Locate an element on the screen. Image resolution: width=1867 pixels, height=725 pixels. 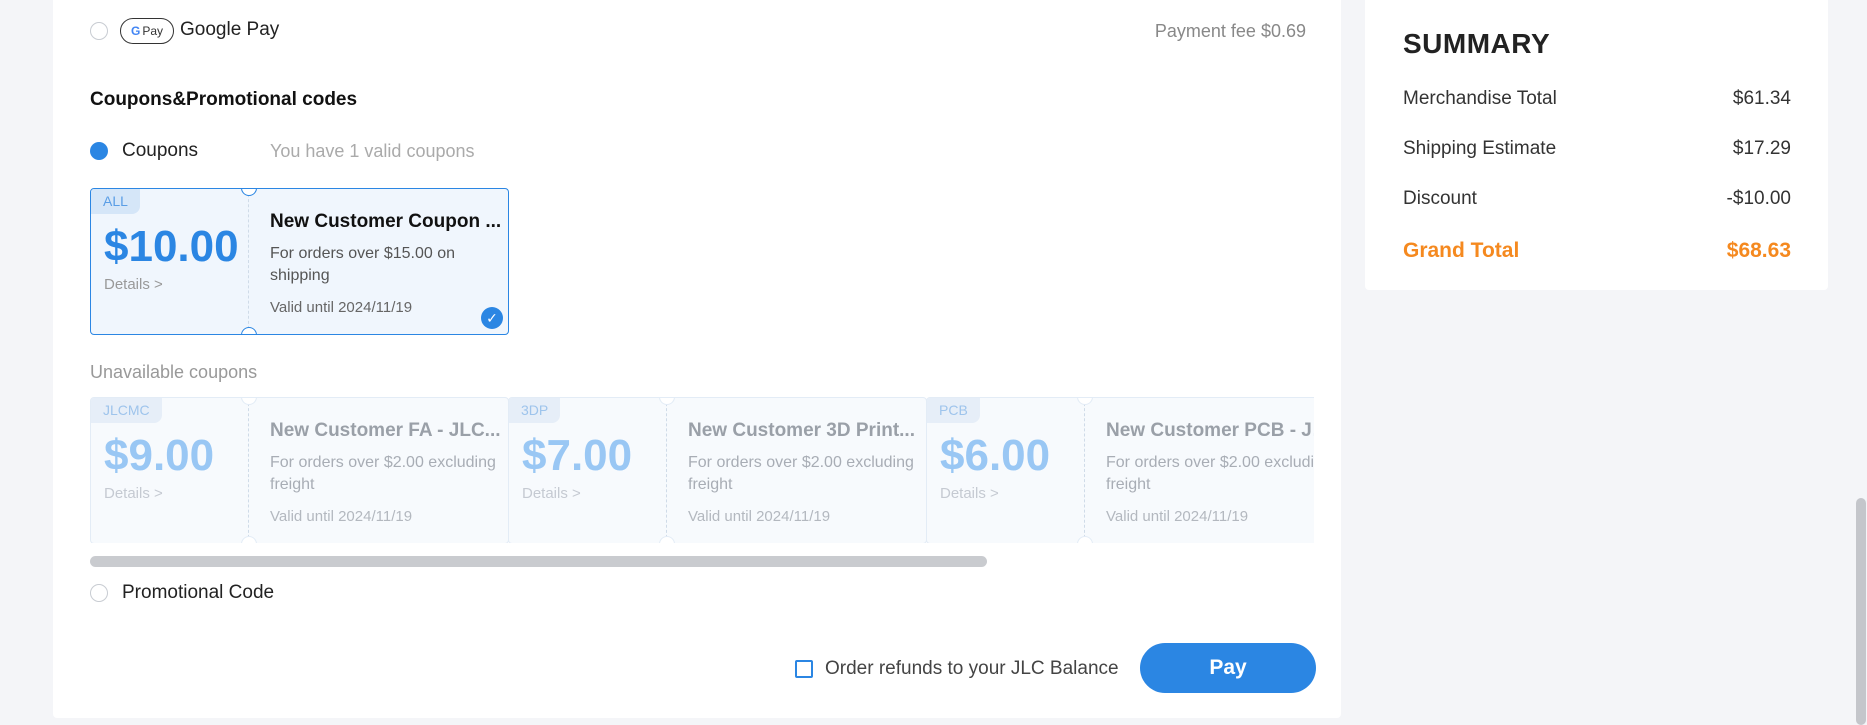
google-pay-icon: G Pay is located at coordinates (147, 31).